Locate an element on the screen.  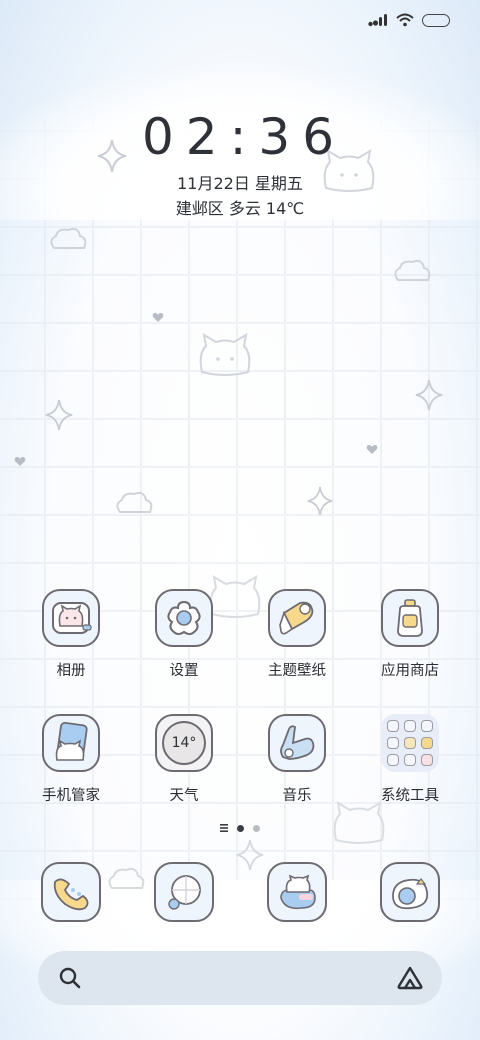
folder-icon is located at coordinates (410, 743).